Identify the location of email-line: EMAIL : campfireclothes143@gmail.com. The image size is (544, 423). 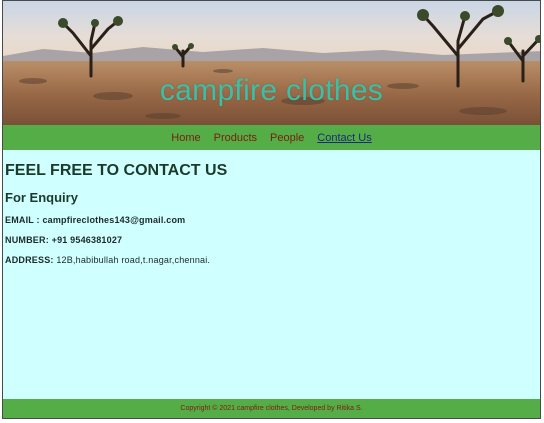
(272, 220).